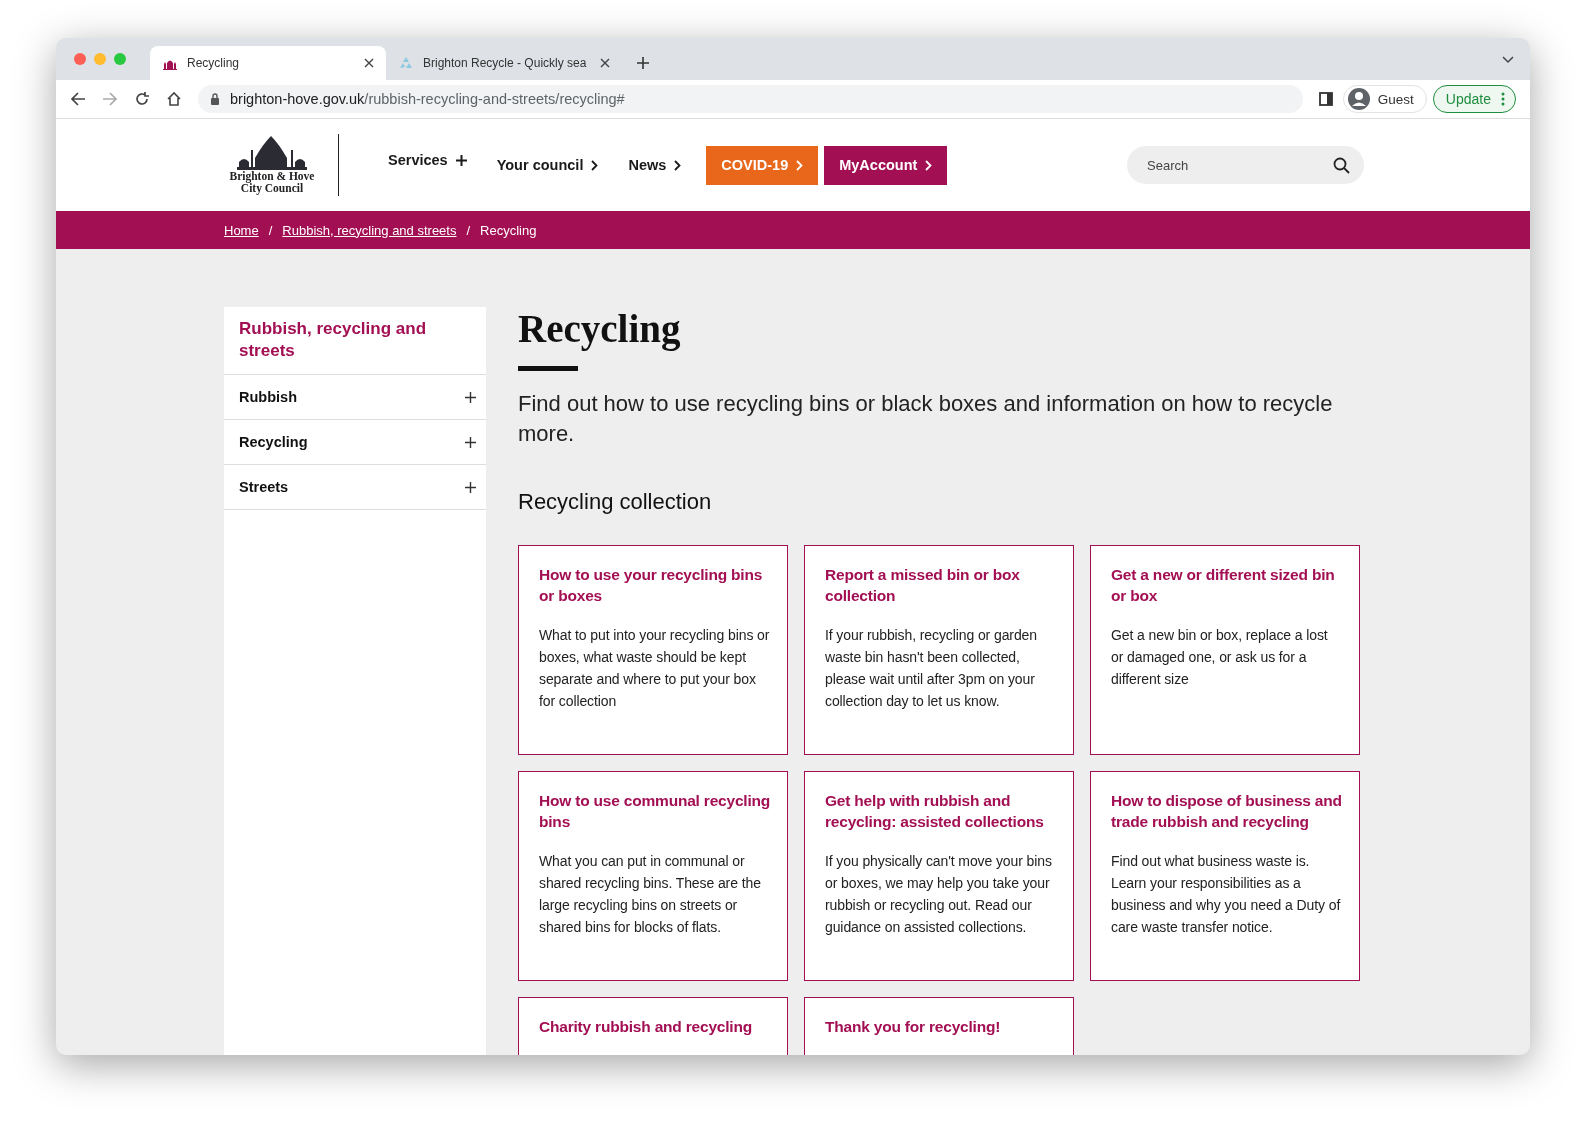 Image resolution: width=1586 pixels, height=1129 pixels. I want to click on link-card: Thank you for recycling!, so click(939, 1026).